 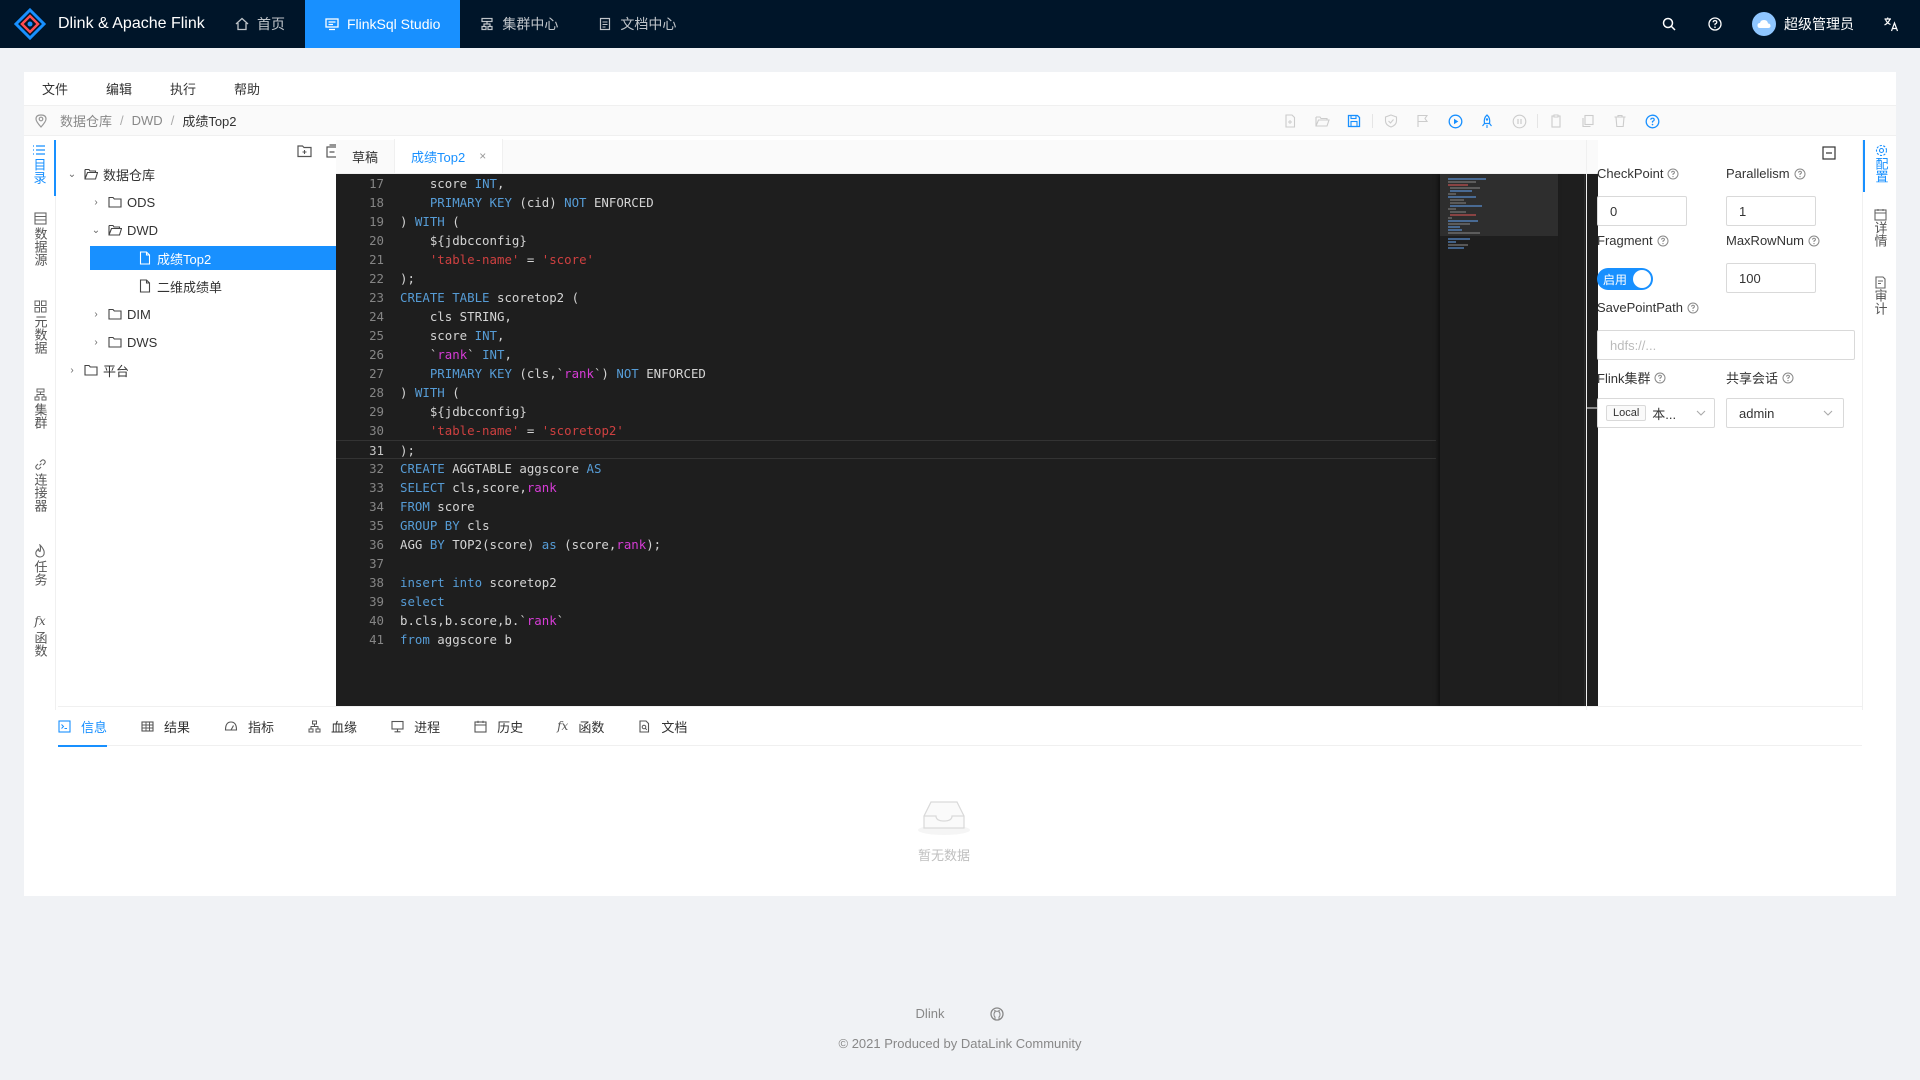 What do you see at coordinates (519, 24) in the screenshot?
I see `nav-cluster-center: 集群中心` at bounding box center [519, 24].